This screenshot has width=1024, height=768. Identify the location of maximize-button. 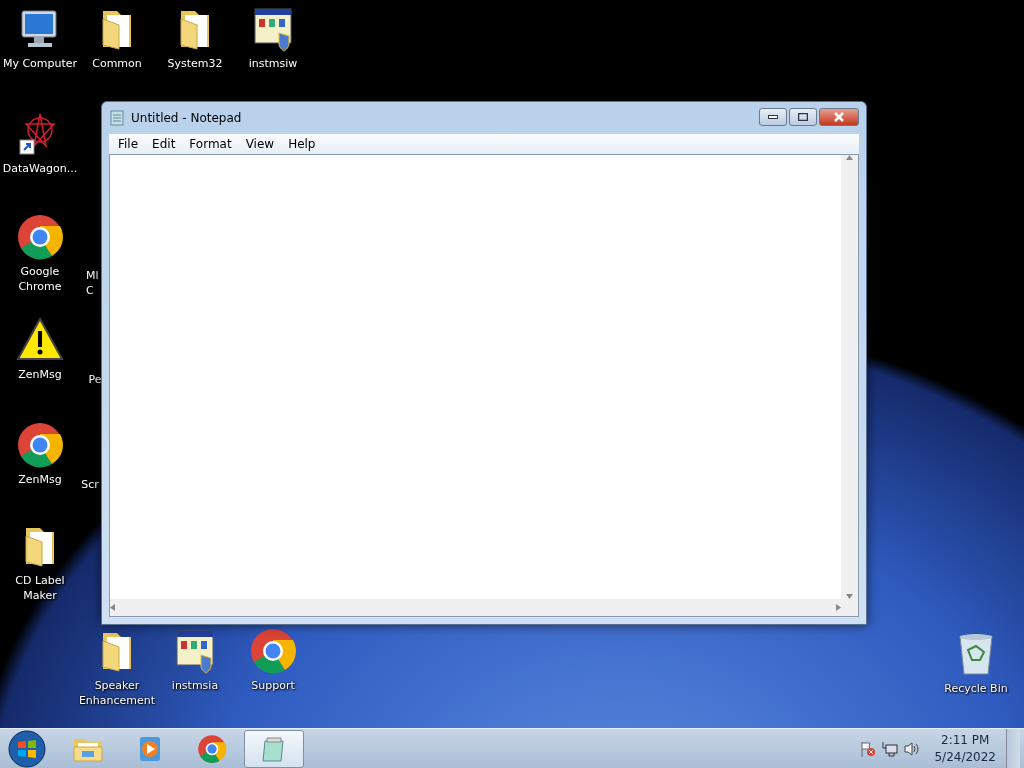
(803, 117).